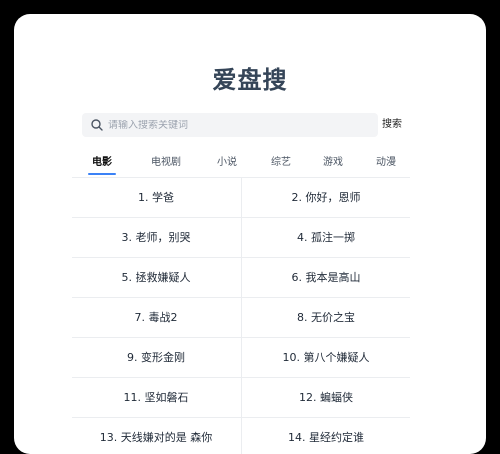 Image resolution: width=500 pixels, height=454 pixels. I want to click on table-row: 5. 拯救嫌疑人 6. 我本是高山, so click(241, 277).